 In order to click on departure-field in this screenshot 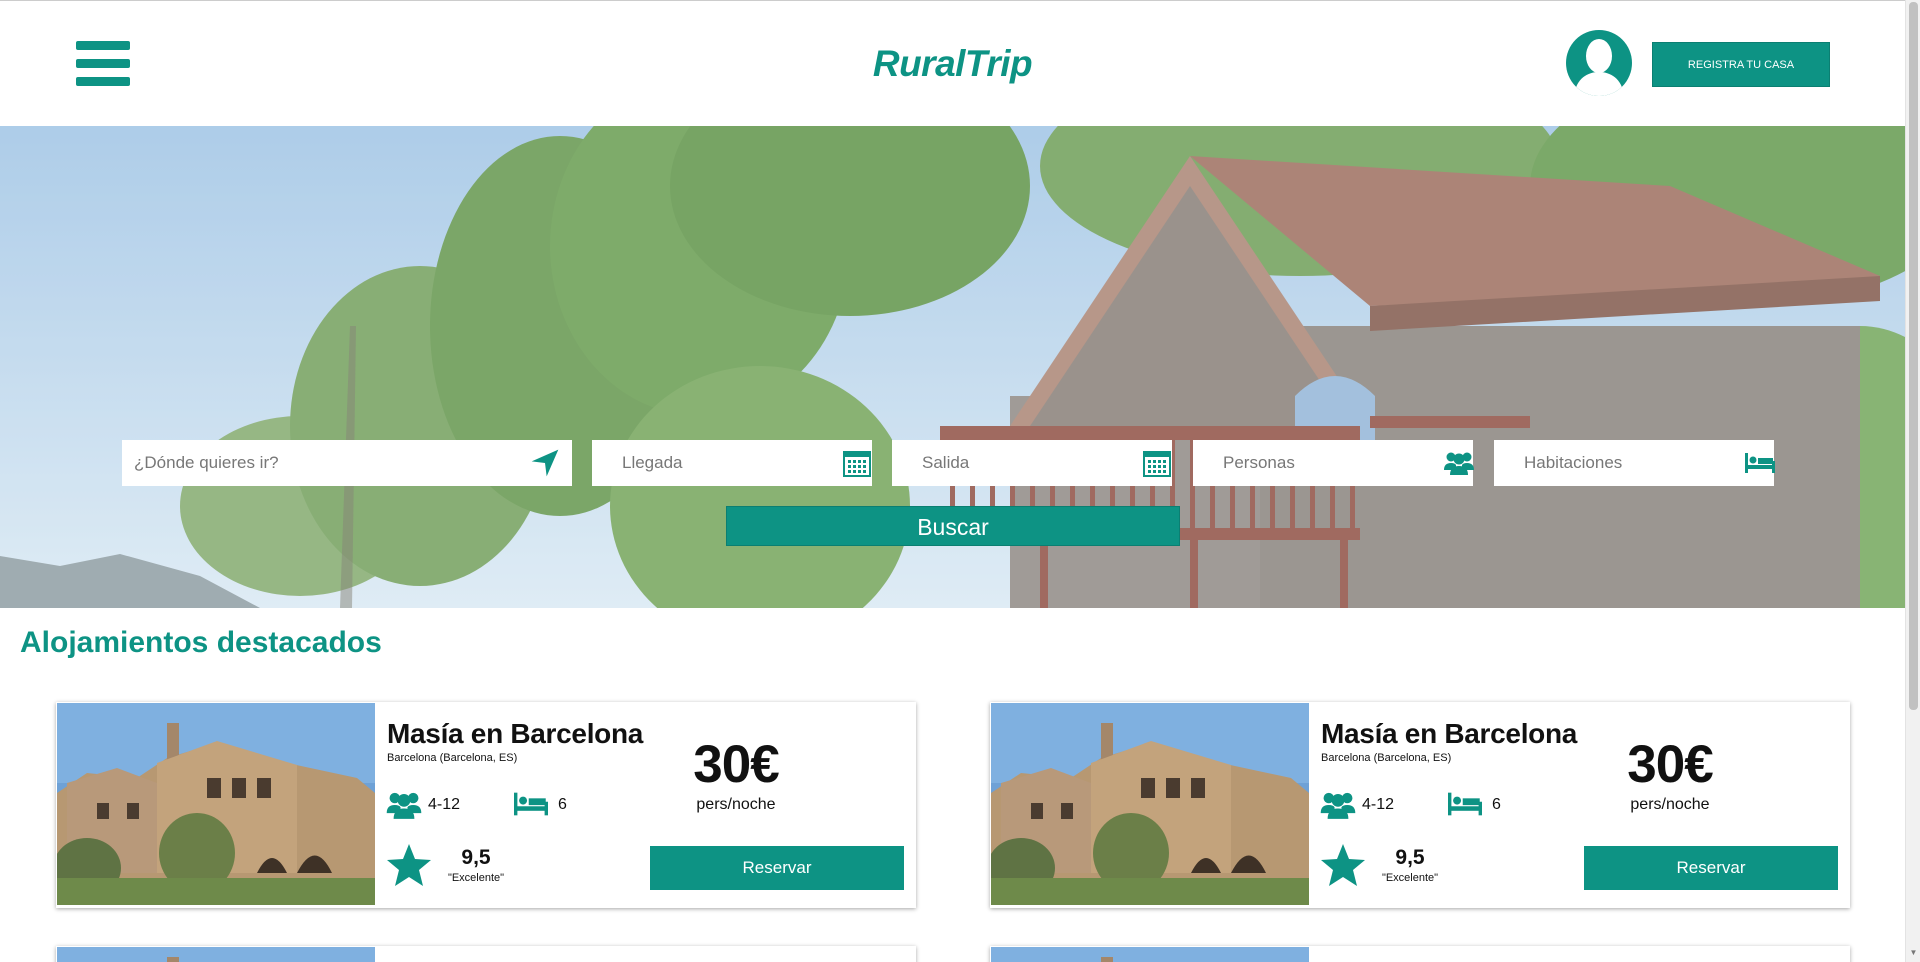, I will do `click(1032, 463)`.